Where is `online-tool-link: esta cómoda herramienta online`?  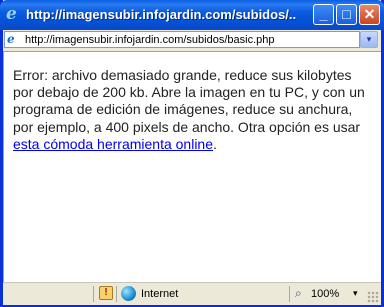
online-tool-link: esta cómoda herramienta online is located at coordinates (113, 144).